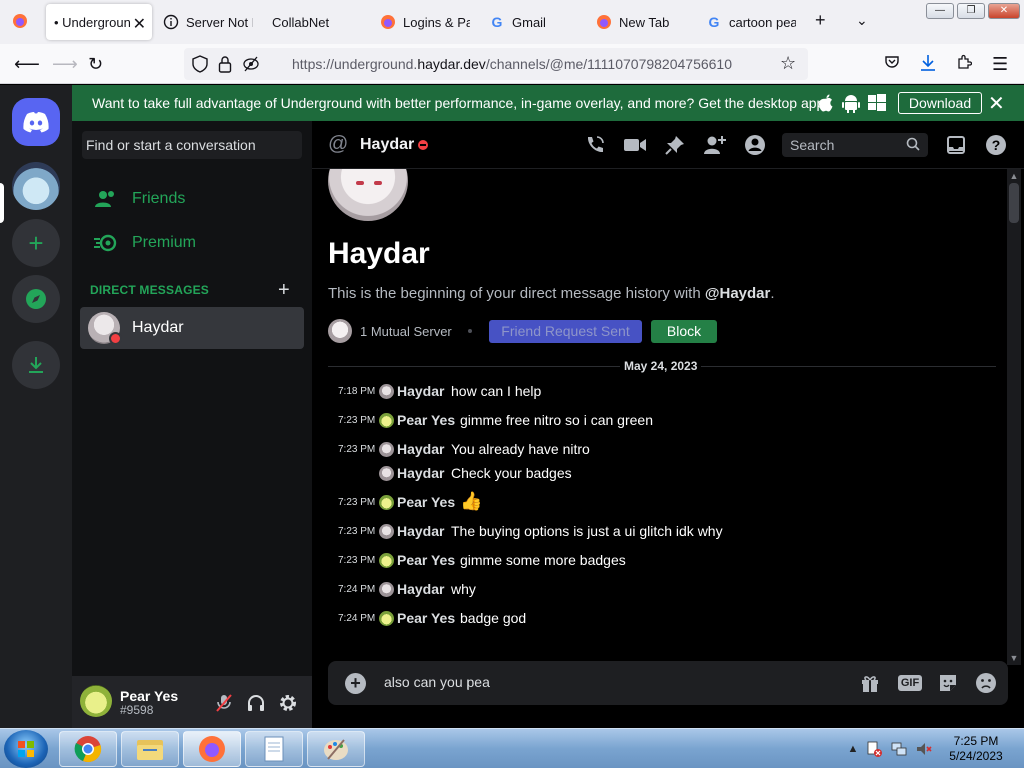 This screenshot has height=768, width=1024. I want to click on sidebar-item-friends: Friends, so click(192, 199).